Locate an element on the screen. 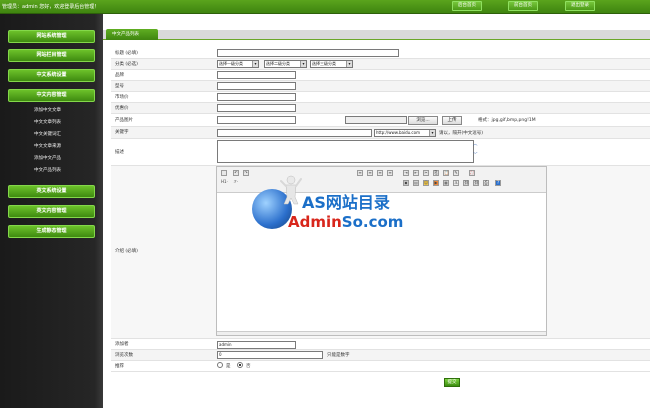 The width and height of the screenshot is (650, 408). row-description: 描述 ︿ ﹀ is located at coordinates (380, 152).